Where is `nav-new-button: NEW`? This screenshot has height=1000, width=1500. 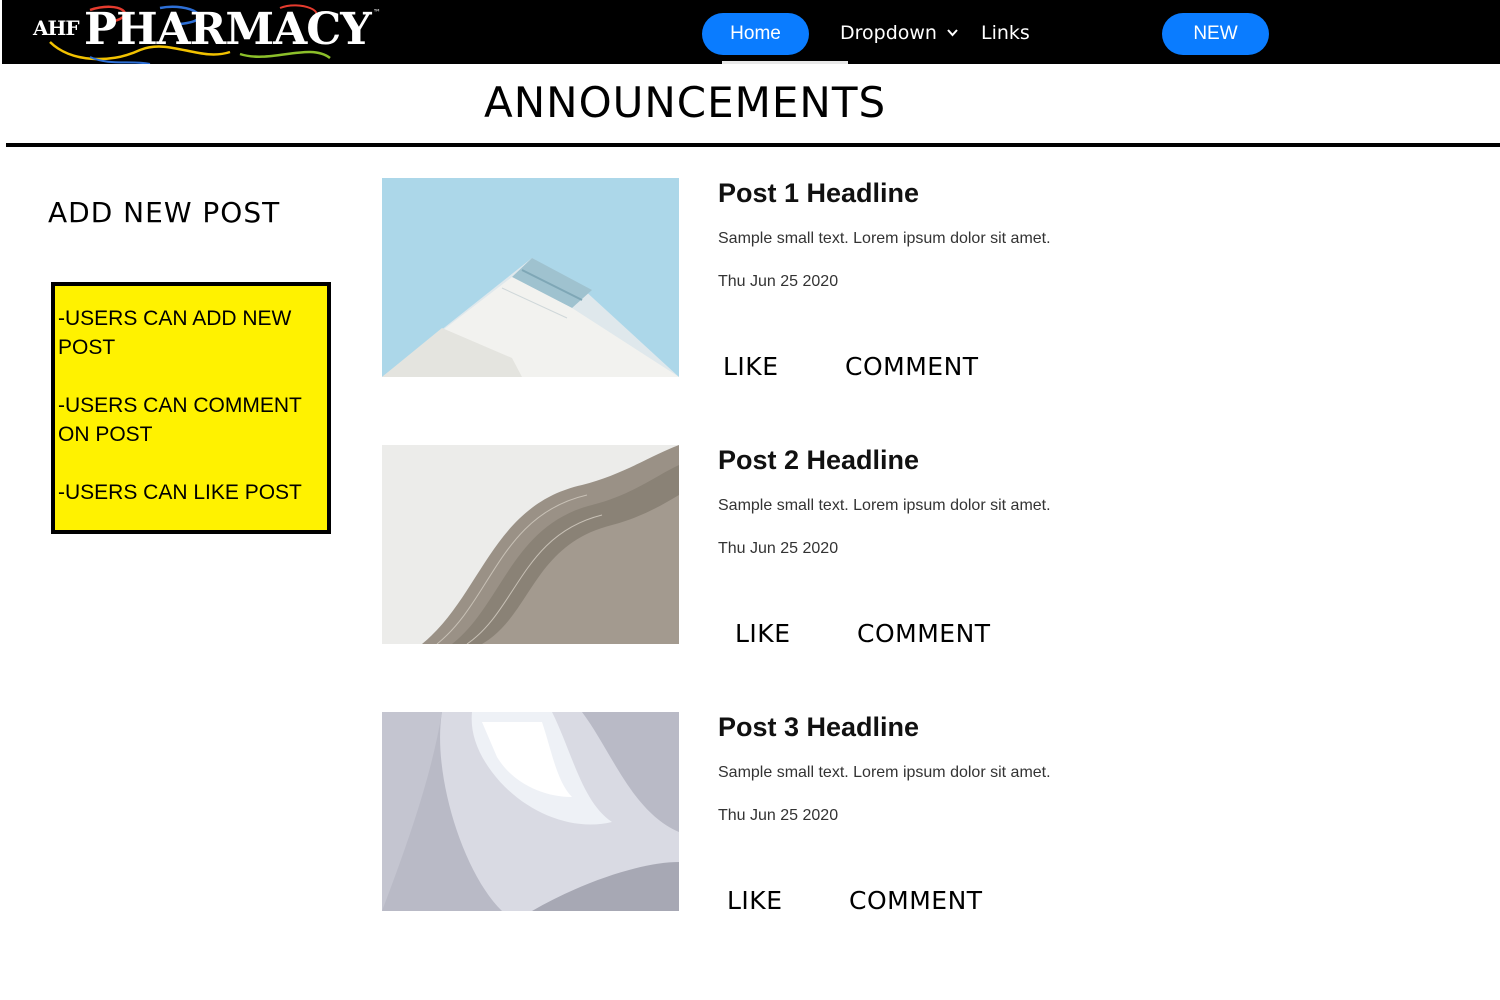
nav-new-button: NEW is located at coordinates (1215, 34).